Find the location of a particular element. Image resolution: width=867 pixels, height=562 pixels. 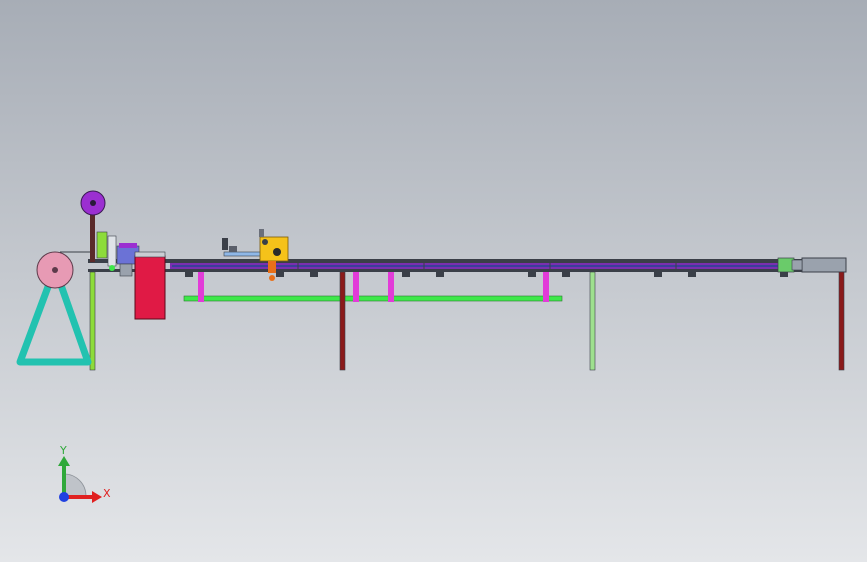

head-sensor is located at coordinates (225, 244).